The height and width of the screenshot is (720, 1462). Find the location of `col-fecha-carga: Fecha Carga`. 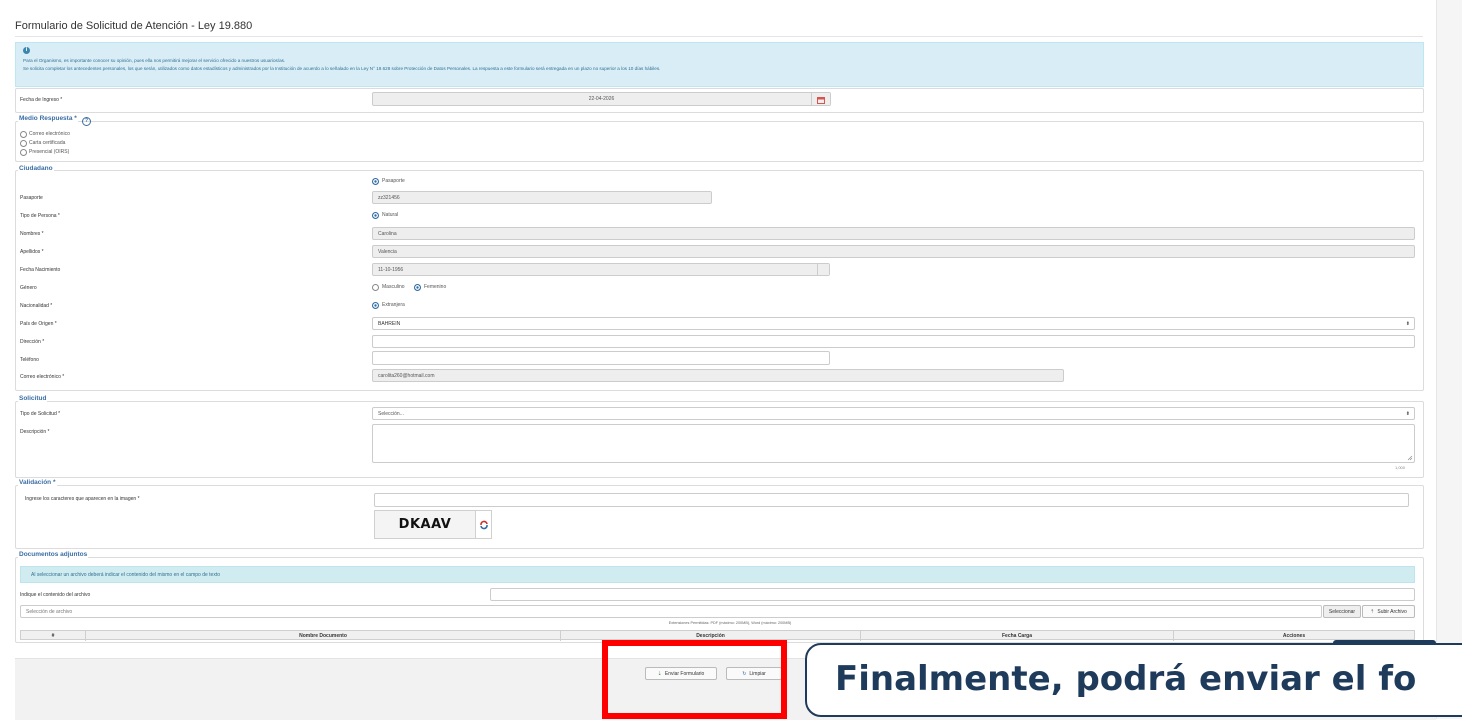

col-fecha-carga: Fecha Carga is located at coordinates (1017, 636).